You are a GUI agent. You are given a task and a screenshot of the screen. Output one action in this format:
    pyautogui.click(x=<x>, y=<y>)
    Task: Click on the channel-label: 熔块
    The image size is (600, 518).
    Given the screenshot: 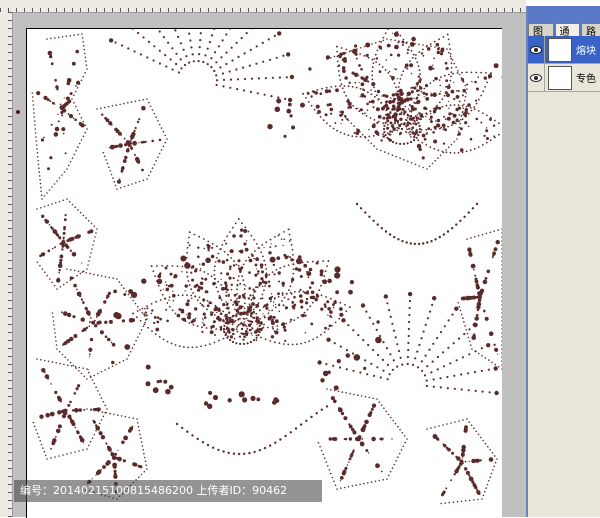 What is the action you would take?
    pyautogui.click(x=586, y=49)
    